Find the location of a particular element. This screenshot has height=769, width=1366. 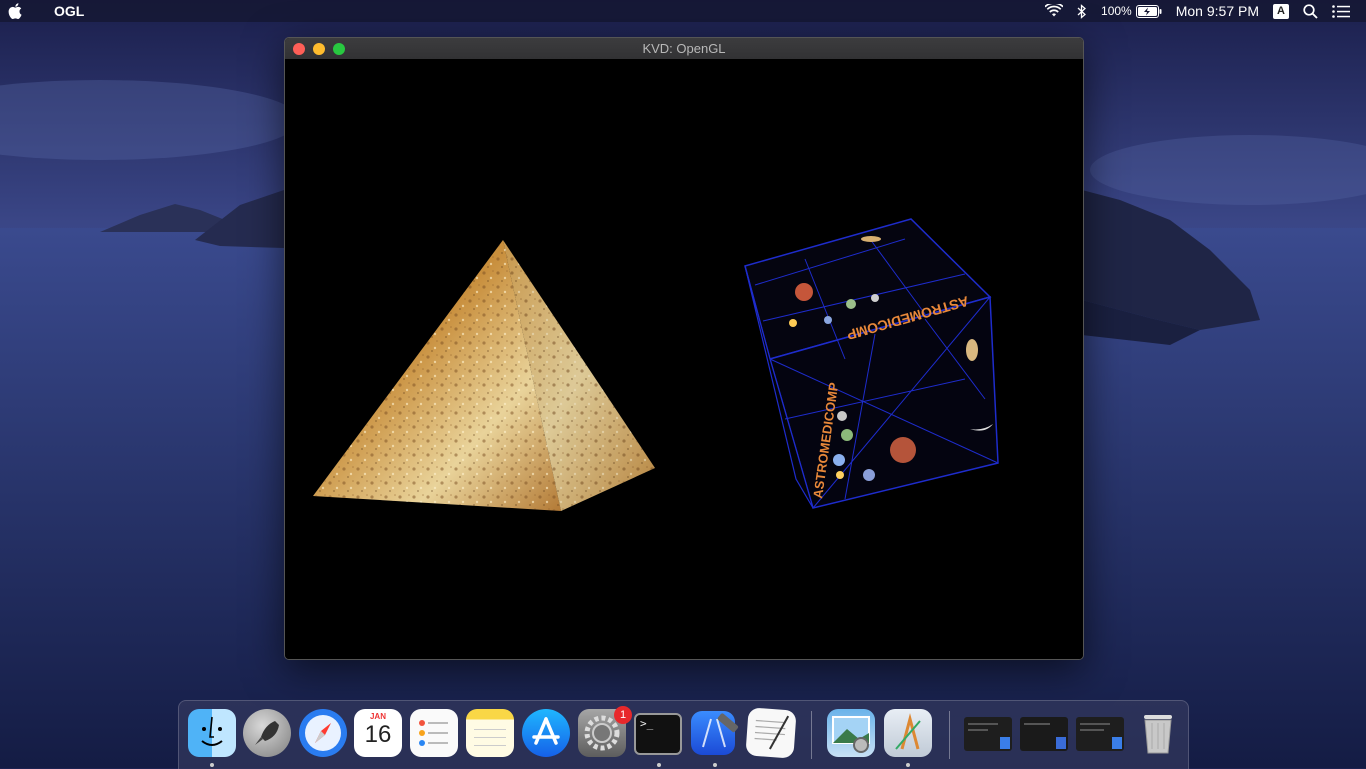

reminders-icon is located at coordinates (434, 733).